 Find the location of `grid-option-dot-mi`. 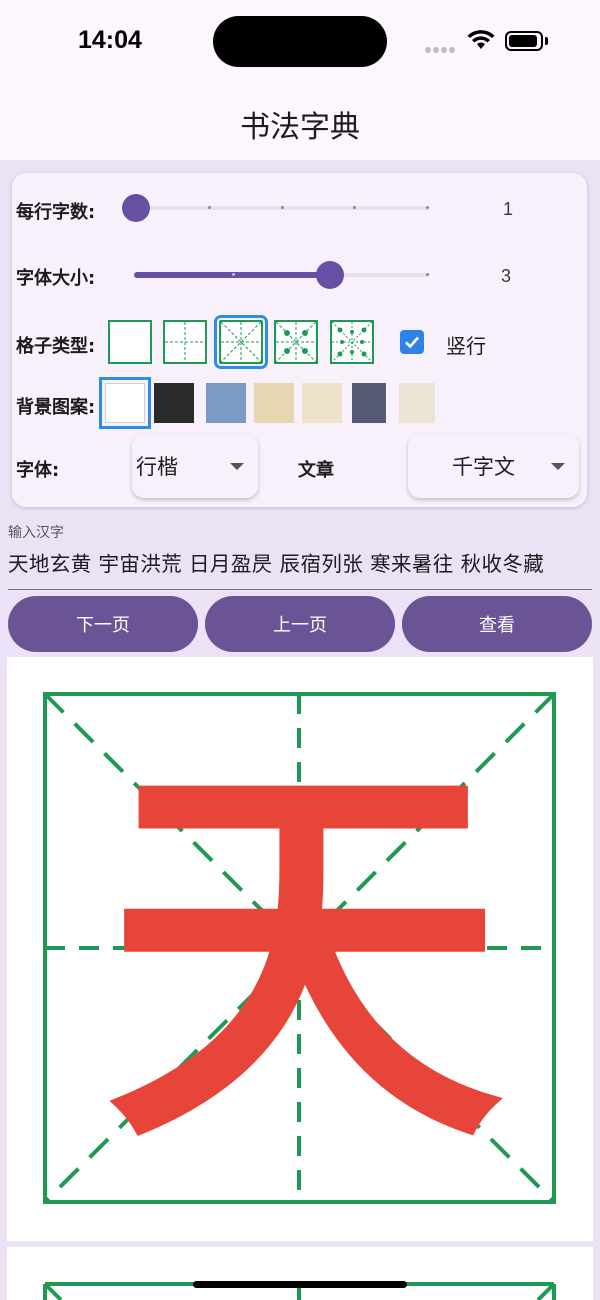

grid-option-dot-mi is located at coordinates (352, 342).